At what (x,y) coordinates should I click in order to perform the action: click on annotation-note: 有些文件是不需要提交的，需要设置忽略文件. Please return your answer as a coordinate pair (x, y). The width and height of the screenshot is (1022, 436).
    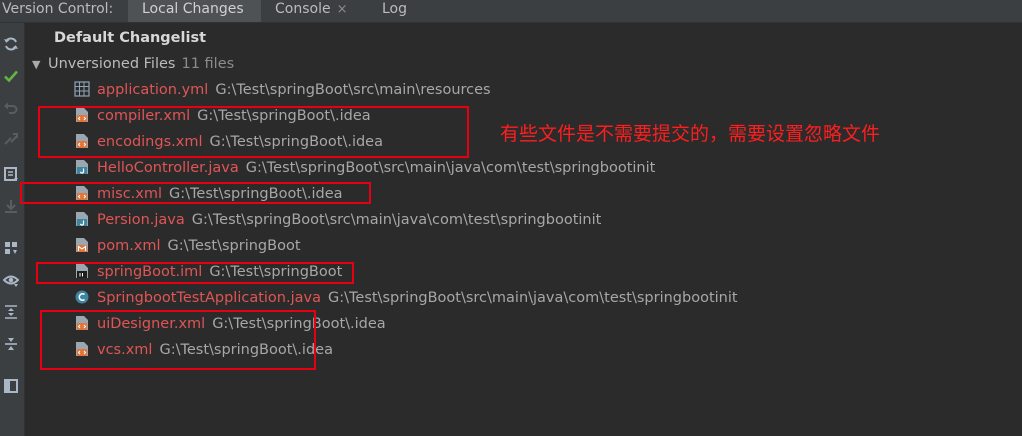
    Looking at the image, I should click on (690, 134).